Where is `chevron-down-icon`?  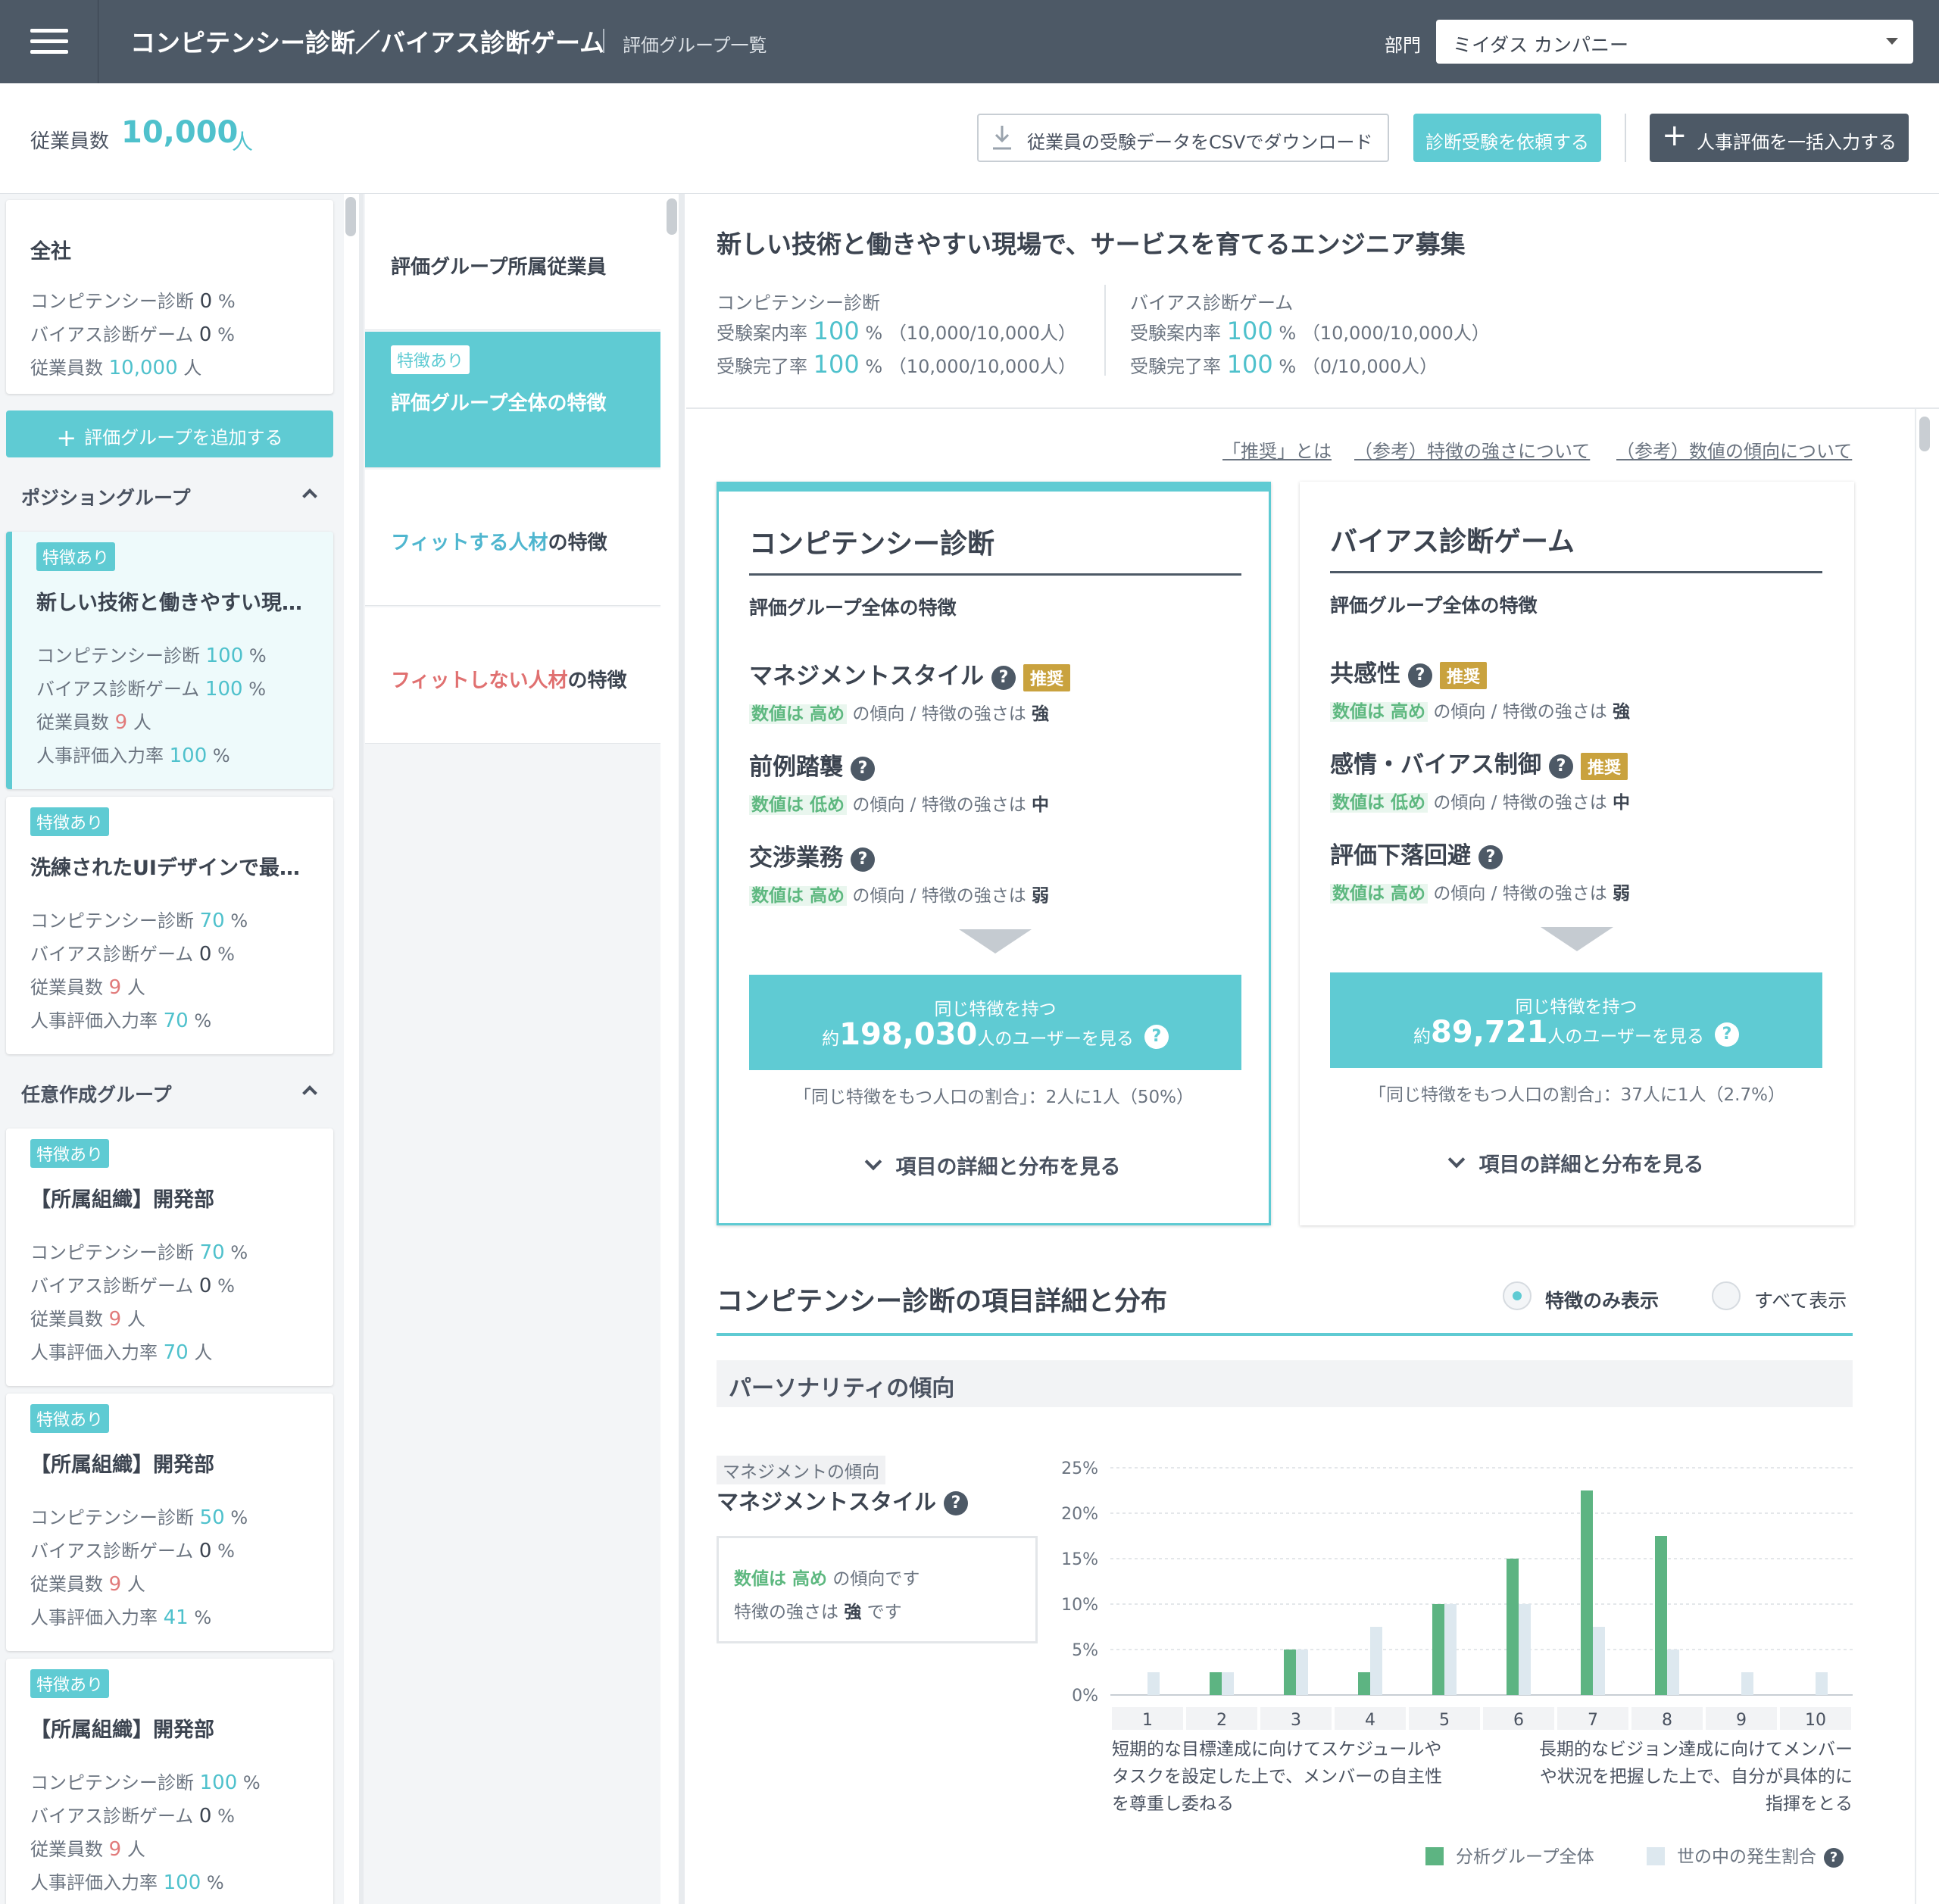
chevron-down-icon is located at coordinates (873, 1162).